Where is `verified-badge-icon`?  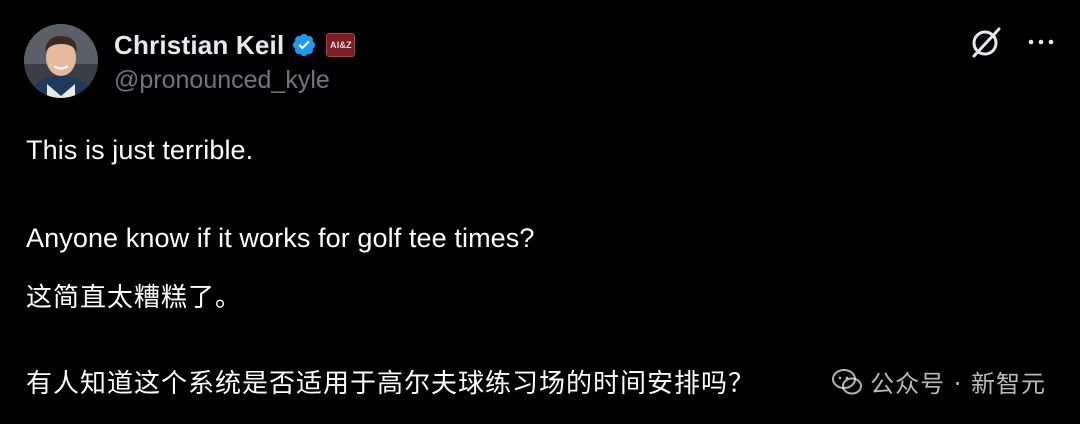 verified-badge-icon is located at coordinates (304, 45).